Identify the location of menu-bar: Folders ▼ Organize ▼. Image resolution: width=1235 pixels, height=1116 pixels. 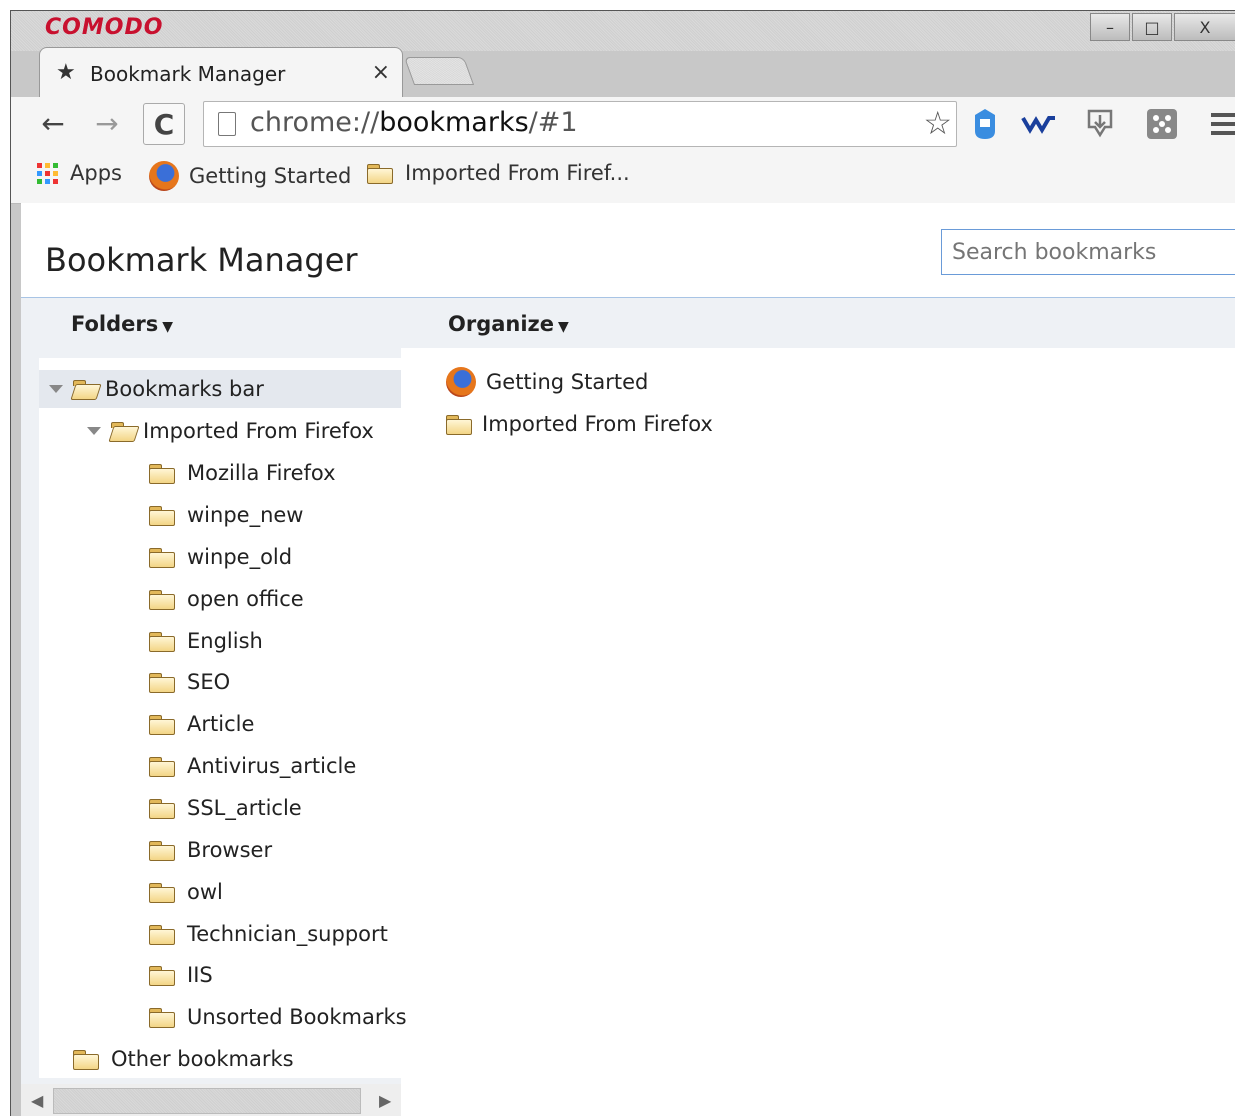
(628, 323).